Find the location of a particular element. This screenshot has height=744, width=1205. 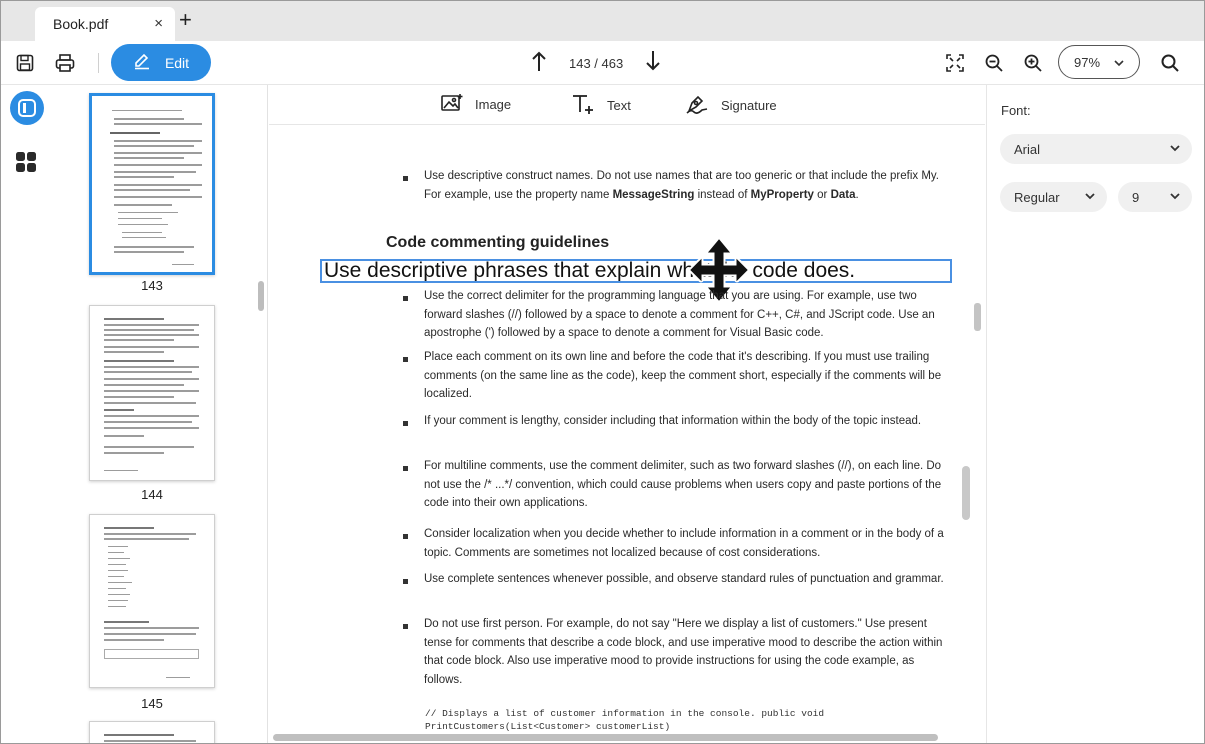

insert-image-button: Image is located at coordinates (476, 104).